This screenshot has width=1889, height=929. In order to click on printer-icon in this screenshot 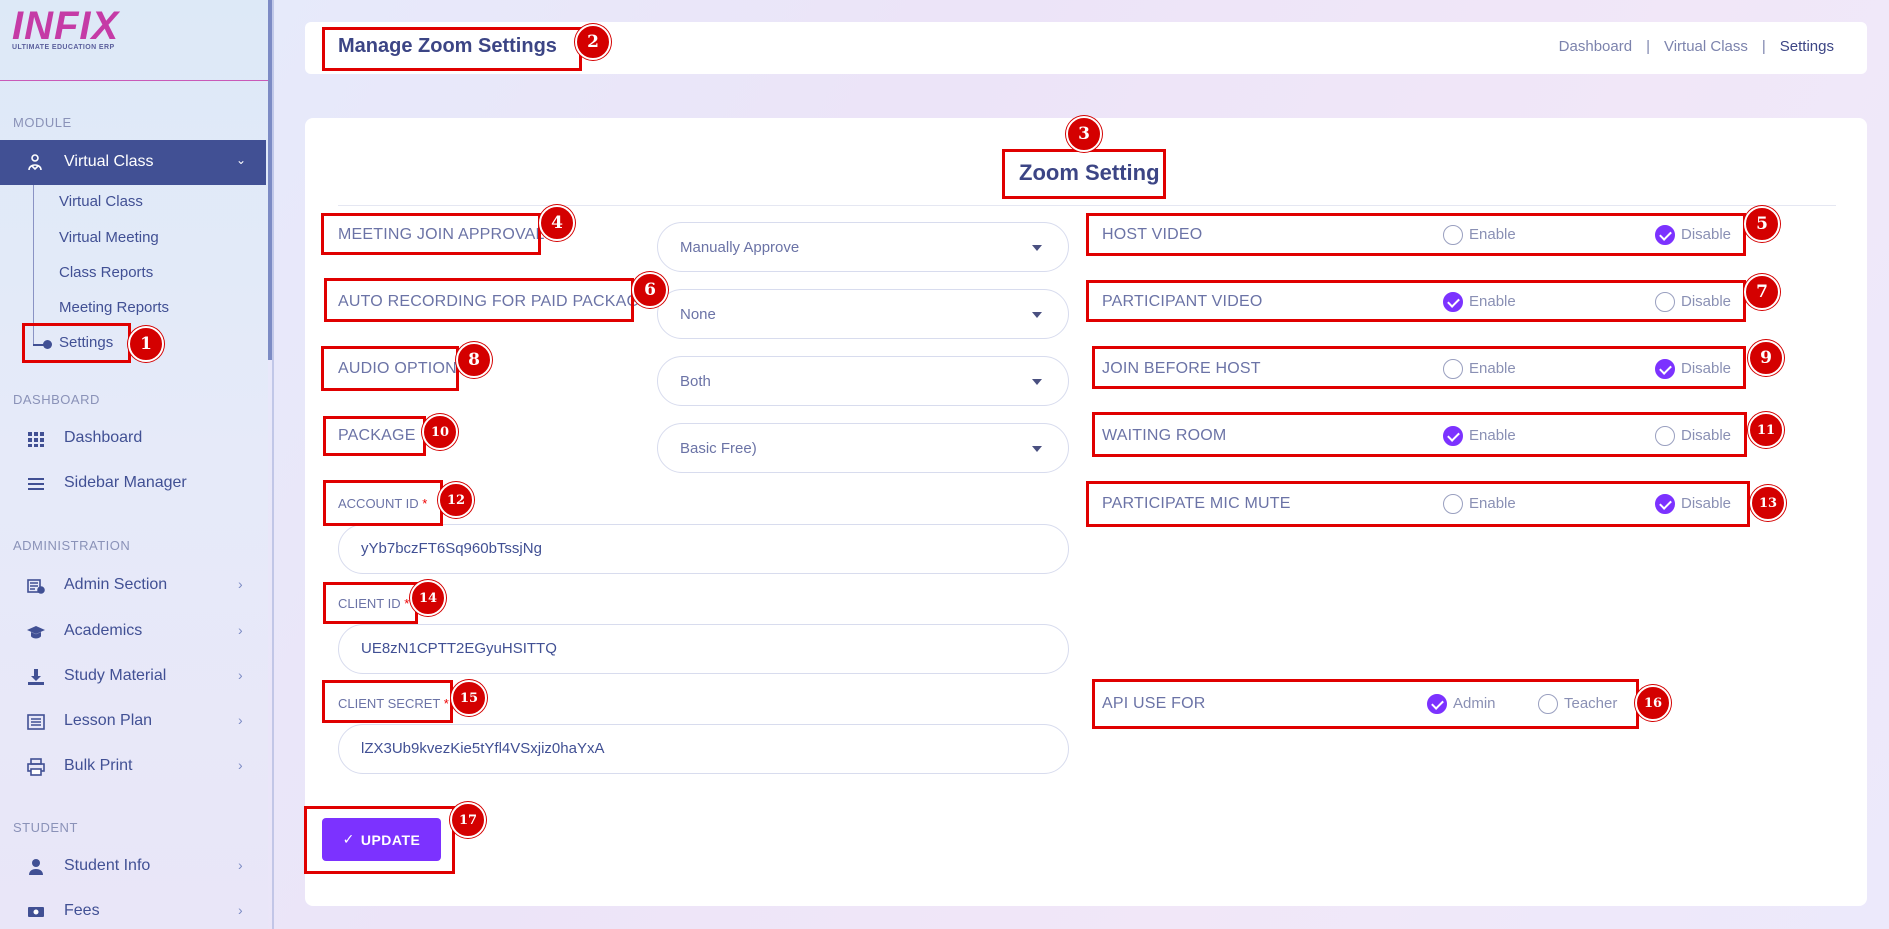, I will do `click(36, 767)`.